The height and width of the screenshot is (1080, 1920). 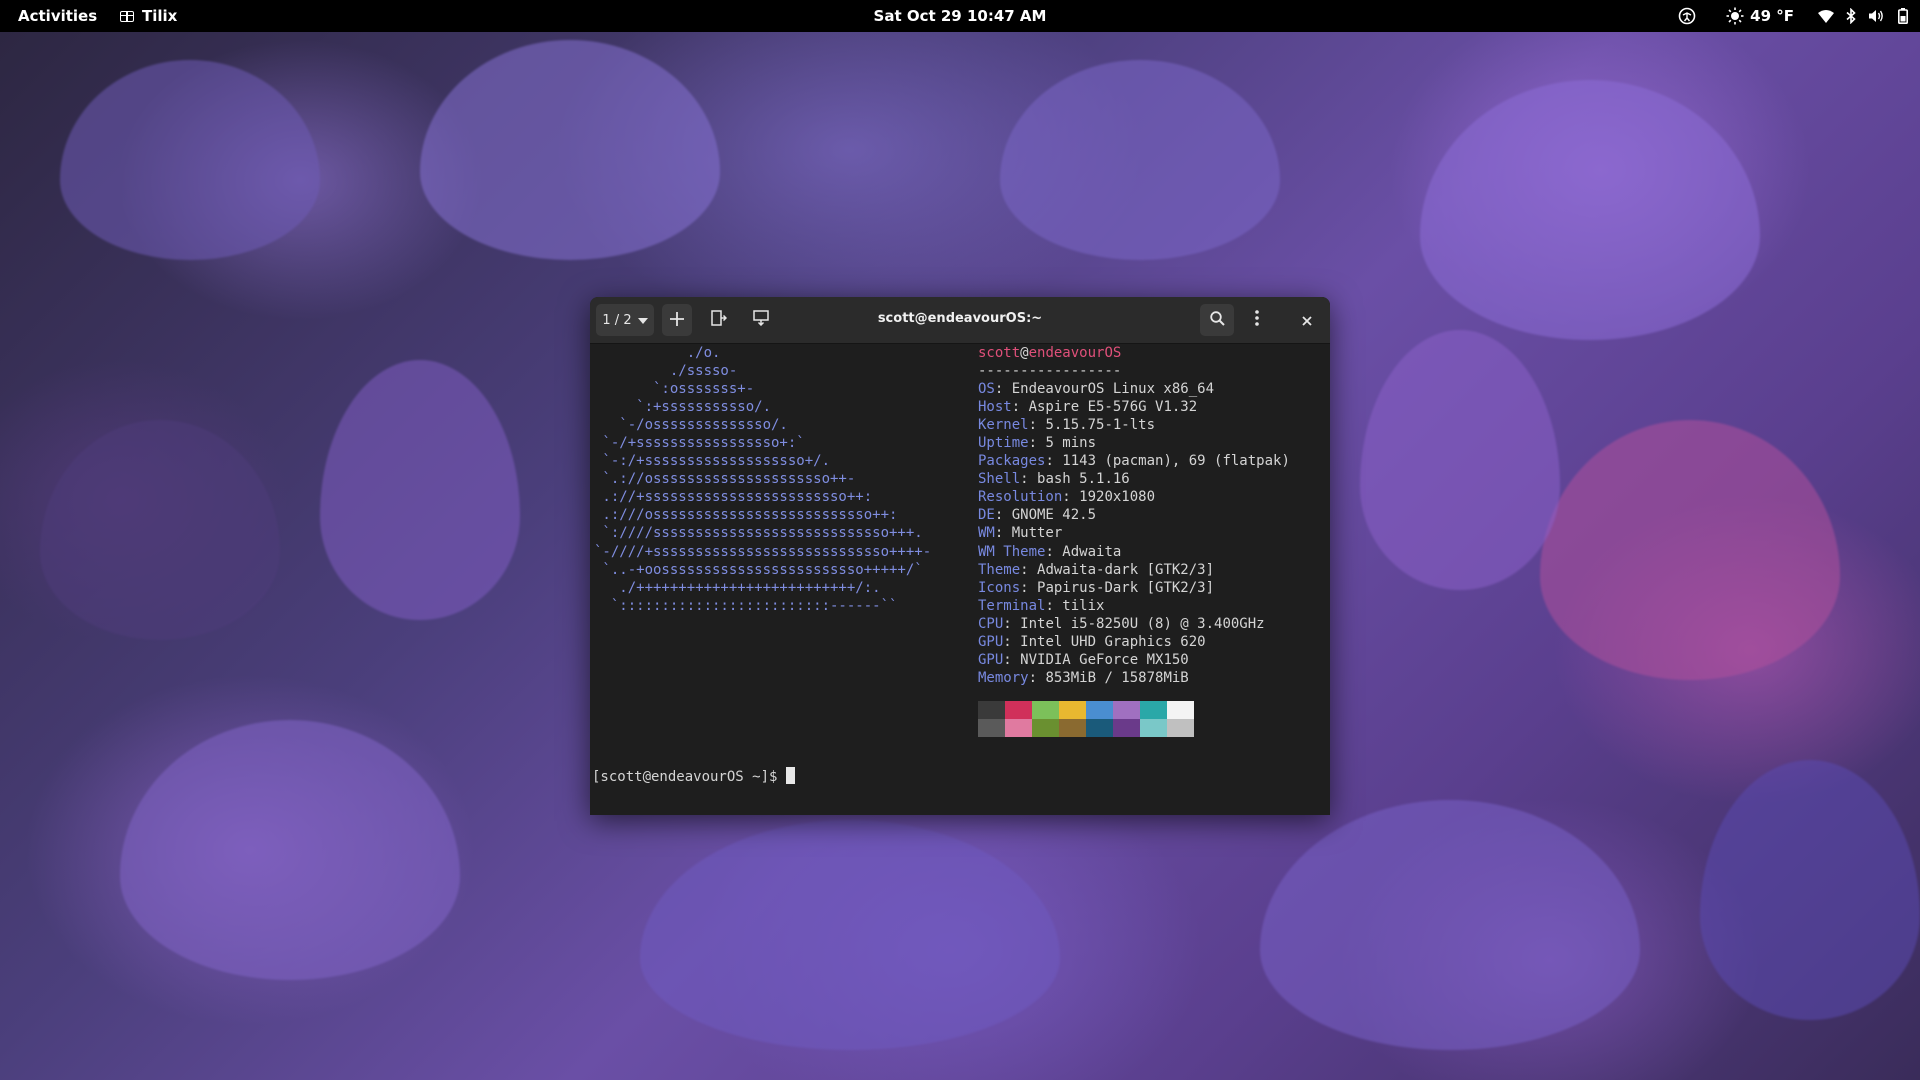 I want to click on weather-indicator: 49 °F, so click(x=1760, y=16).